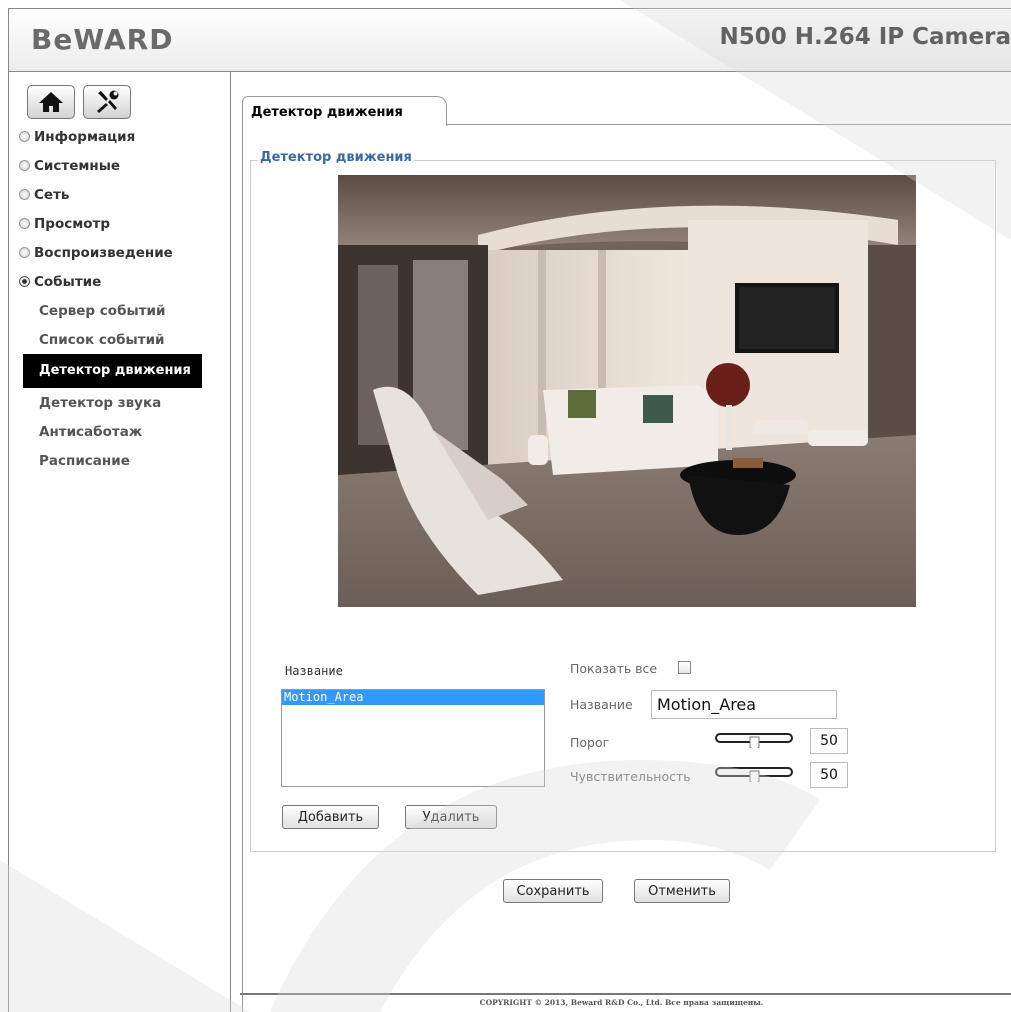  What do you see at coordinates (119, 223) in the screenshot?
I see `menu-item-view: Просмотр` at bounding box center [119, 223].